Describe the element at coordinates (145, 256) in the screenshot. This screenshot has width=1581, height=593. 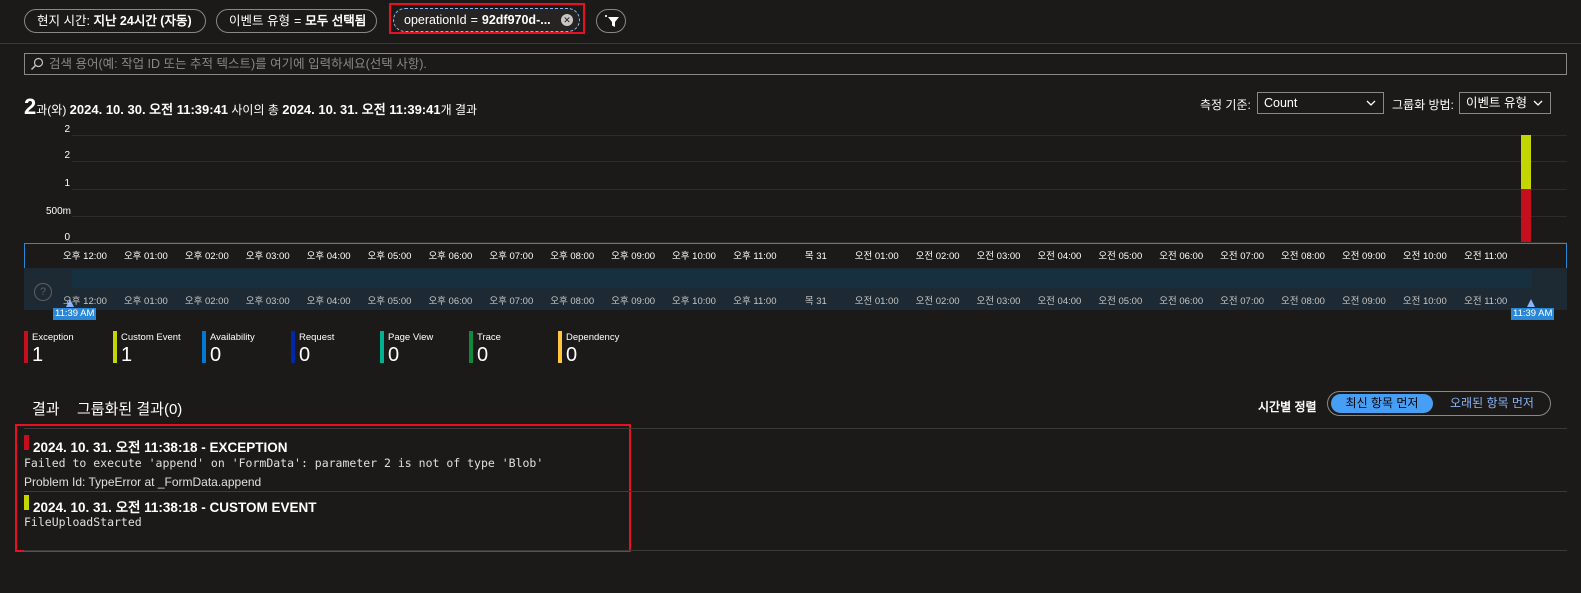
I see `x-tick-label: 오후 01:00` at that location.